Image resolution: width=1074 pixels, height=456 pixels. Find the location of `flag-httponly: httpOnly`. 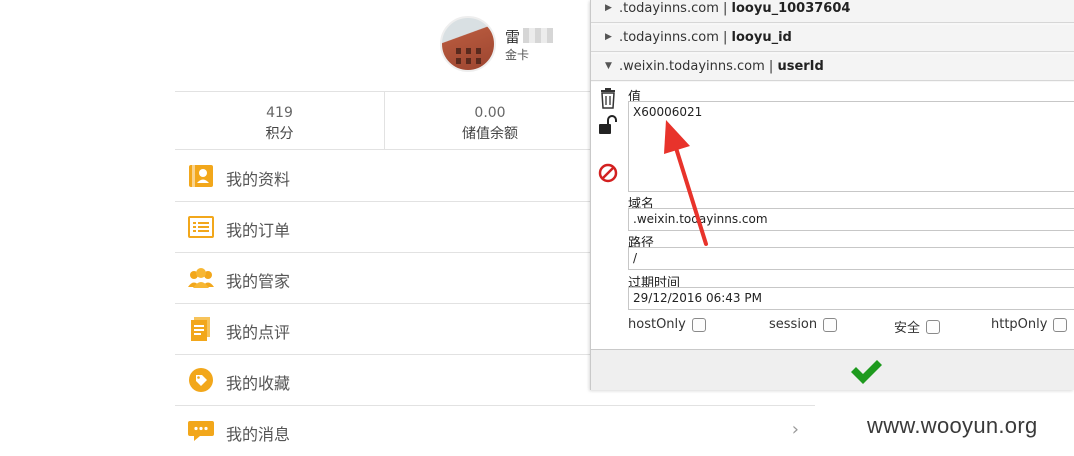

flag-httponly: httpOnly is located at coordinates (1029, 324).